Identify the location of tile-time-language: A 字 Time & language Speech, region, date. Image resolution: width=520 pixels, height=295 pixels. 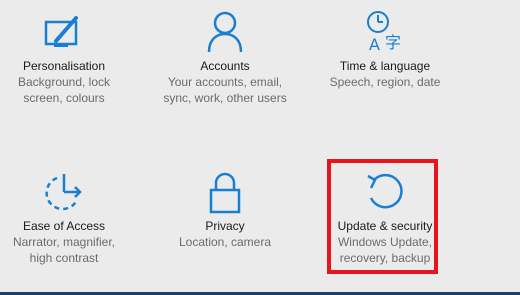
(385, 50).